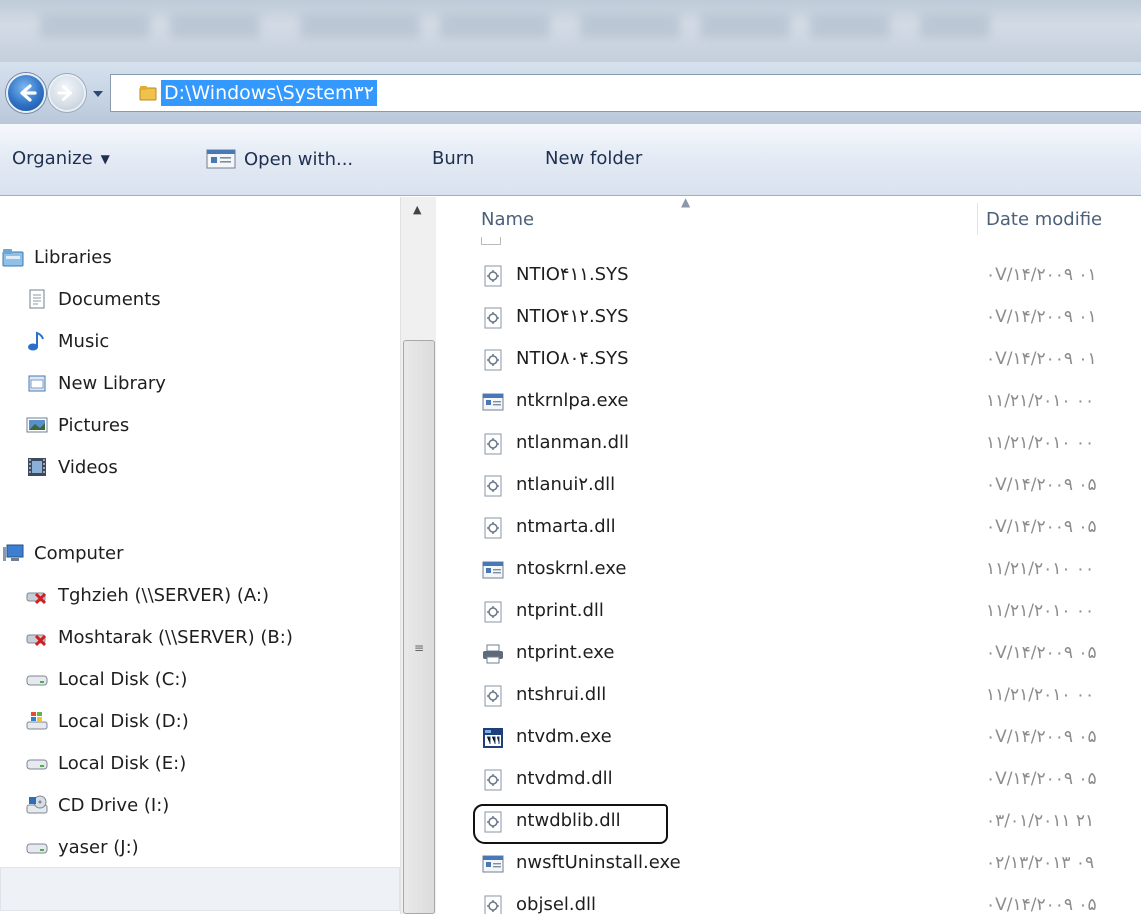 This screenshot has height=914, width=1141. What do you see at coordinates (98, 847) in the screenshot?
I see `nav-drive-label: yaser (J:)` at bounding box center [98, 847].